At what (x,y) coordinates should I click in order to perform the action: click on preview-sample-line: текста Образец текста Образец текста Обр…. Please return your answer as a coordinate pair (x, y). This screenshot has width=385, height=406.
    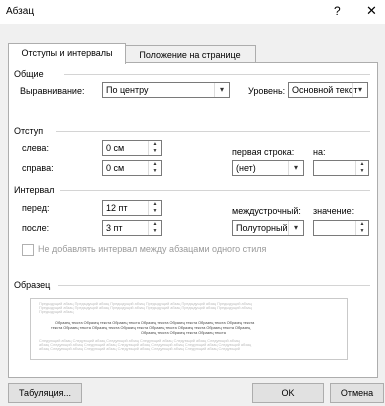
    Looking at the image, I should click on (151, 328).